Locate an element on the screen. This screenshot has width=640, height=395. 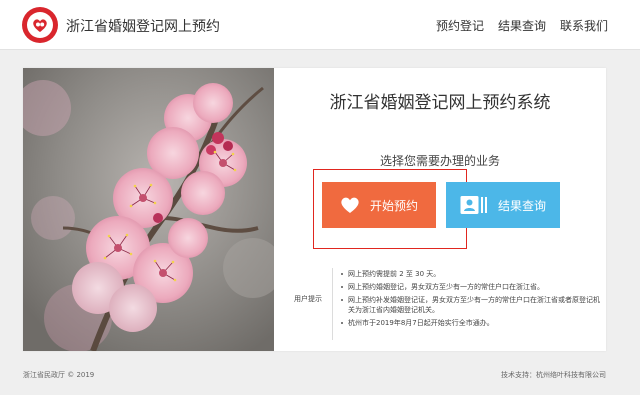
logo-icon is located at coordinates (40, 25).